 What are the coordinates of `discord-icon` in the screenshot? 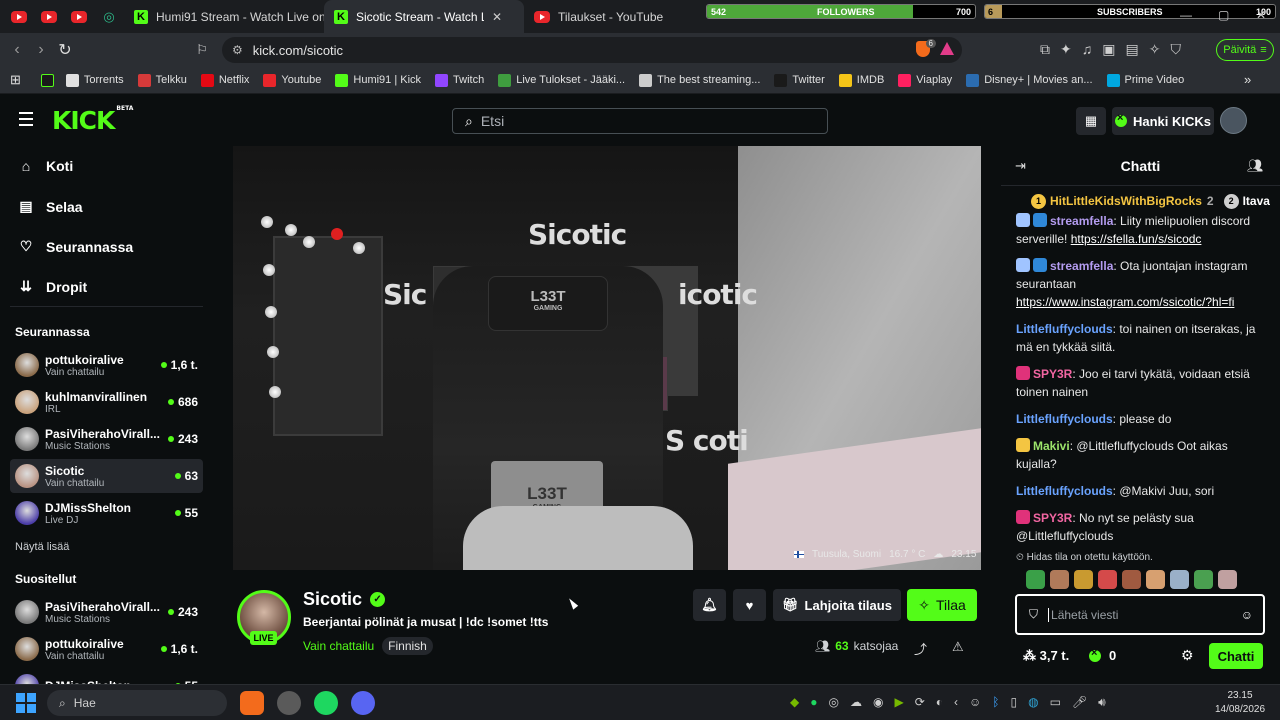 It's located at (363, 703).